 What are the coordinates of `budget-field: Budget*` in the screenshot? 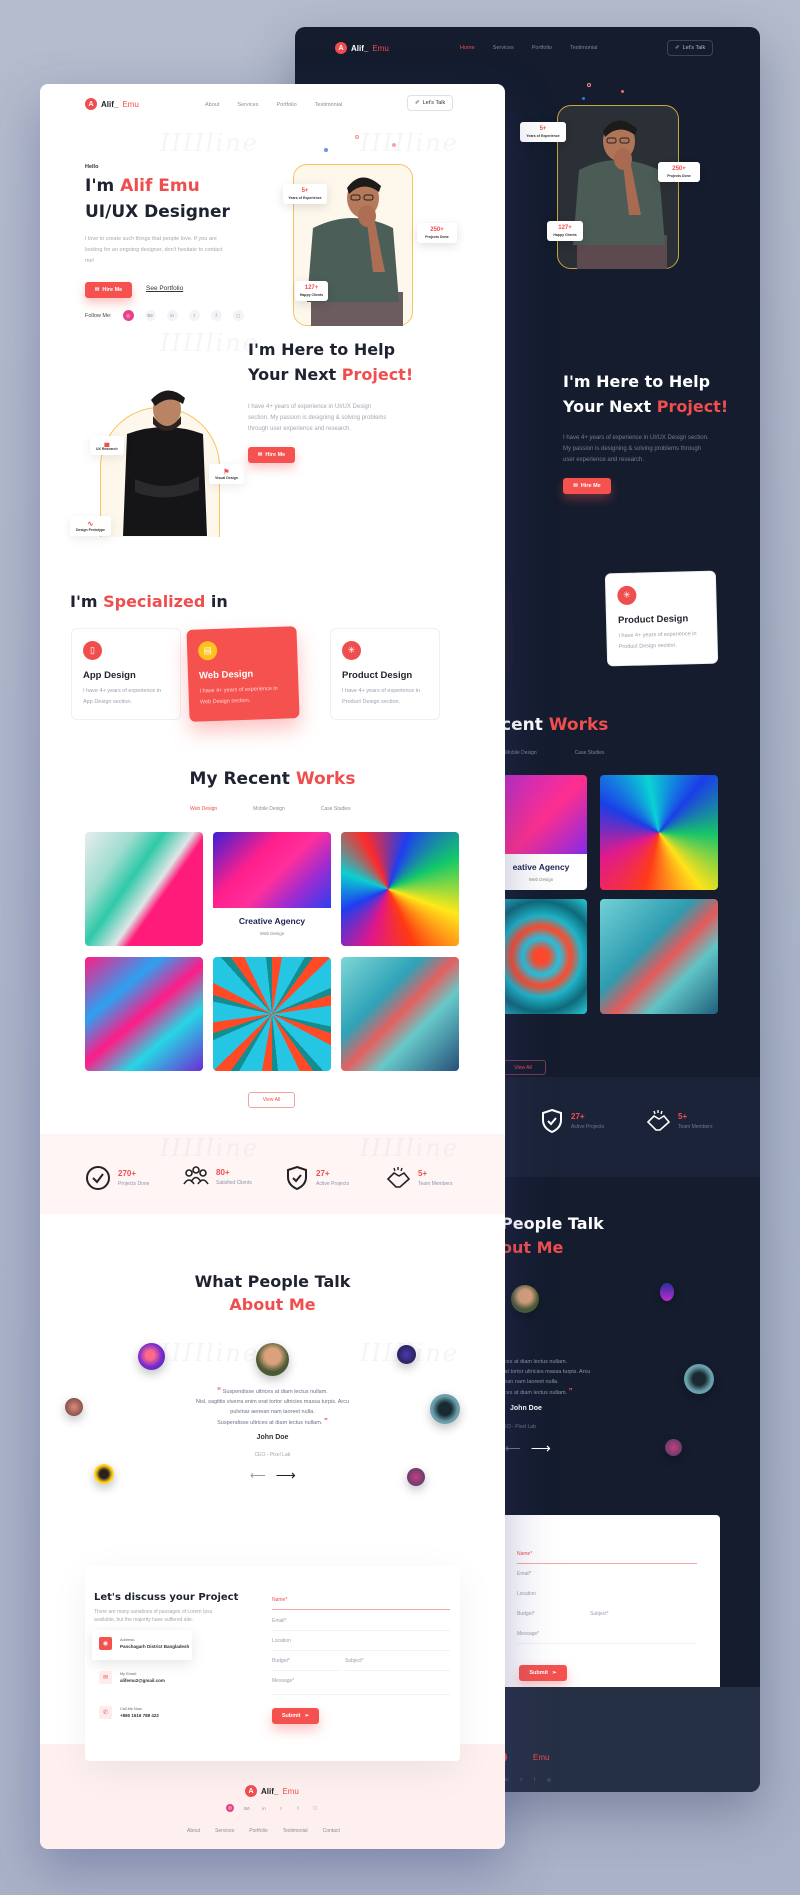 It's located at (306, 1664).